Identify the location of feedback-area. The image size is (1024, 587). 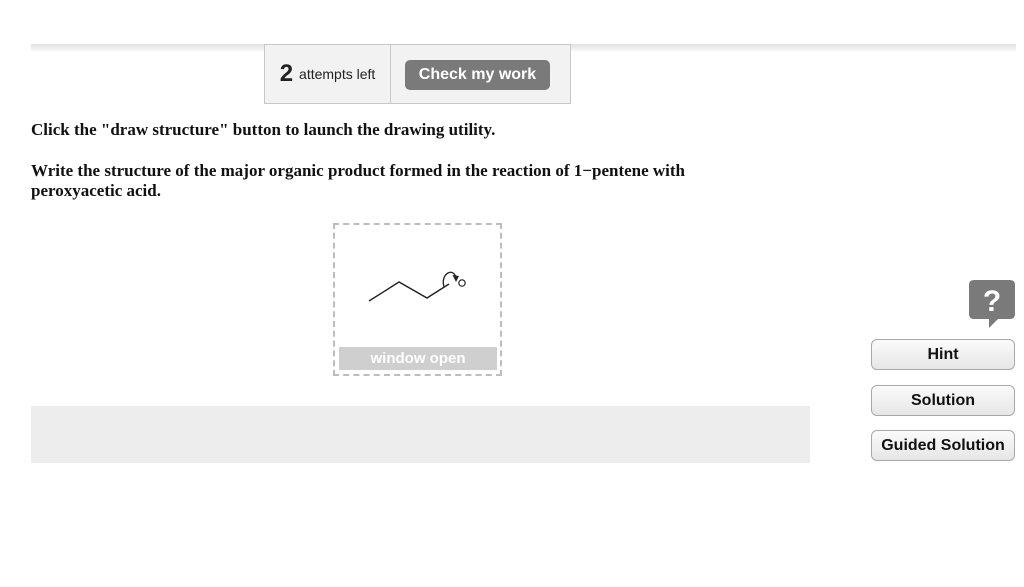
(420, 434).